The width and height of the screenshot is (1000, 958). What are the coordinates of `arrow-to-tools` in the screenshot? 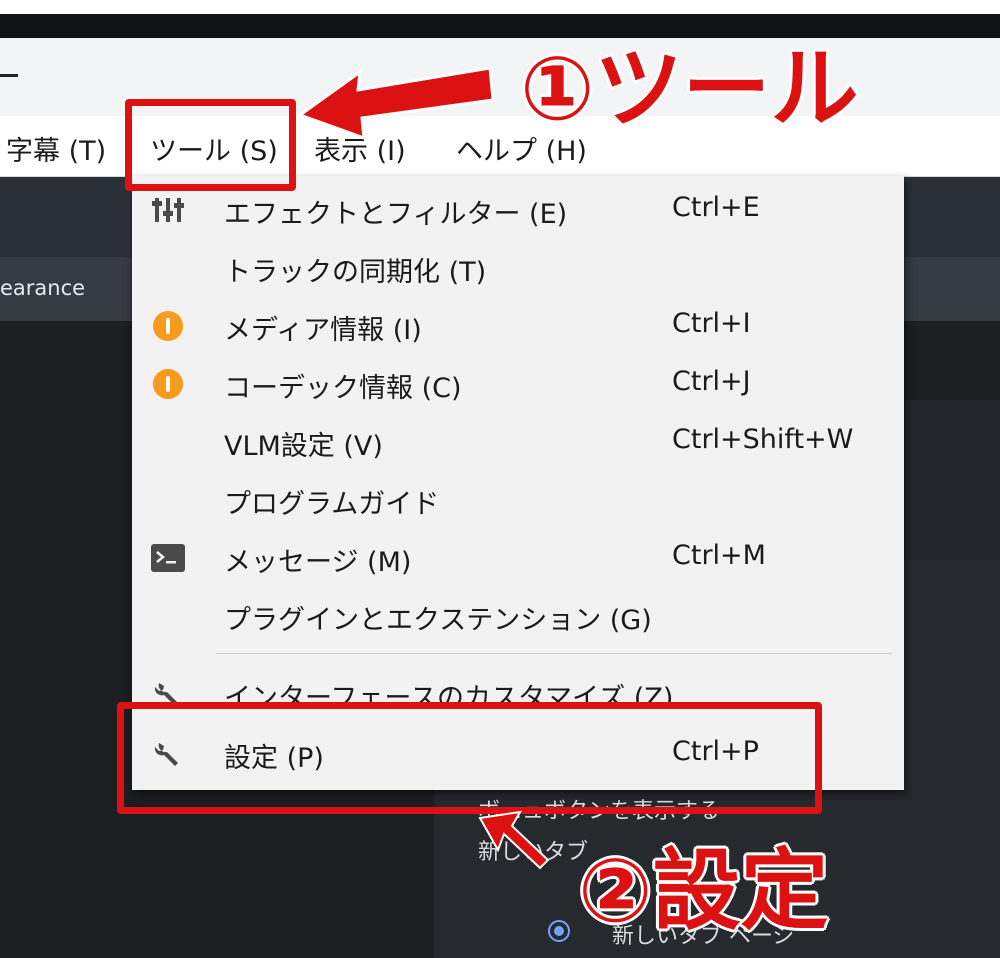 It's located at (395, 103).